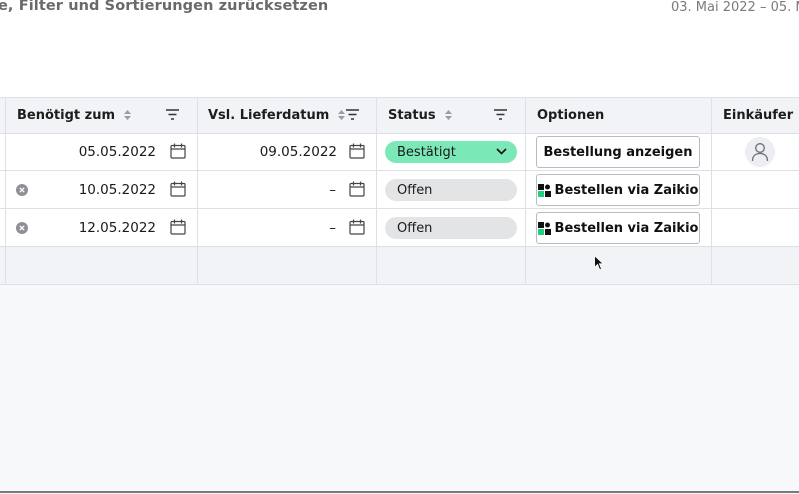 The width and height of the screenshot is (799, 494). I want to click on column-header-options: Optionen, so click(570, 115).